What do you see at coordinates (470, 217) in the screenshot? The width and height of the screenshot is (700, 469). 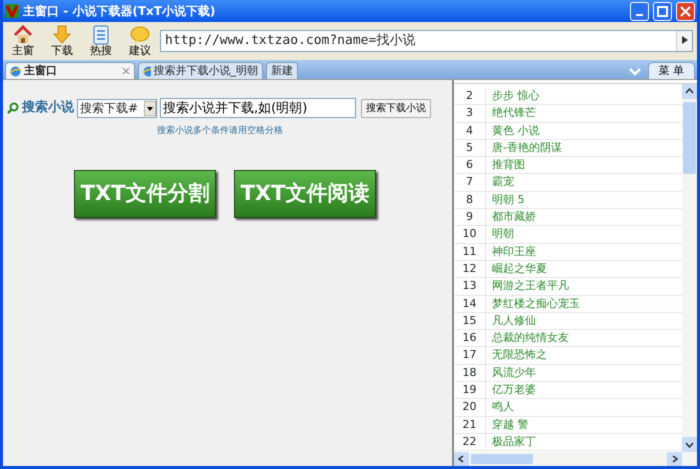 I see `row-number: 9` at bounding box center [470, 217].